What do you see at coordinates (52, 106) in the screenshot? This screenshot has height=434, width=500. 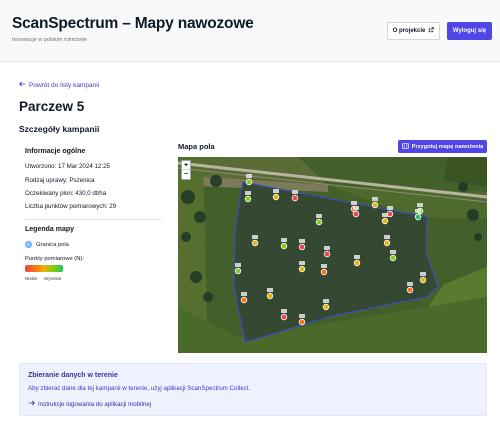 I see `campaign-title: Parczew 5` at bounding box center [52, 106].